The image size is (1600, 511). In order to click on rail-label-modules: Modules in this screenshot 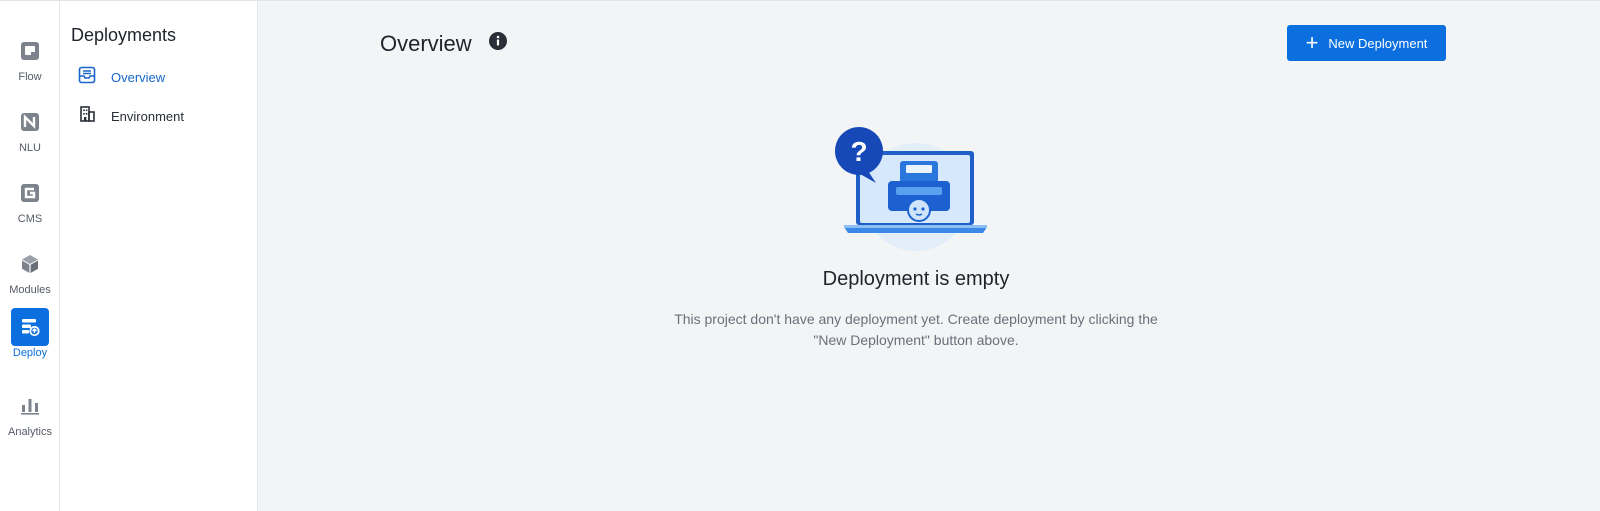, I will do `click(30, 290)`.